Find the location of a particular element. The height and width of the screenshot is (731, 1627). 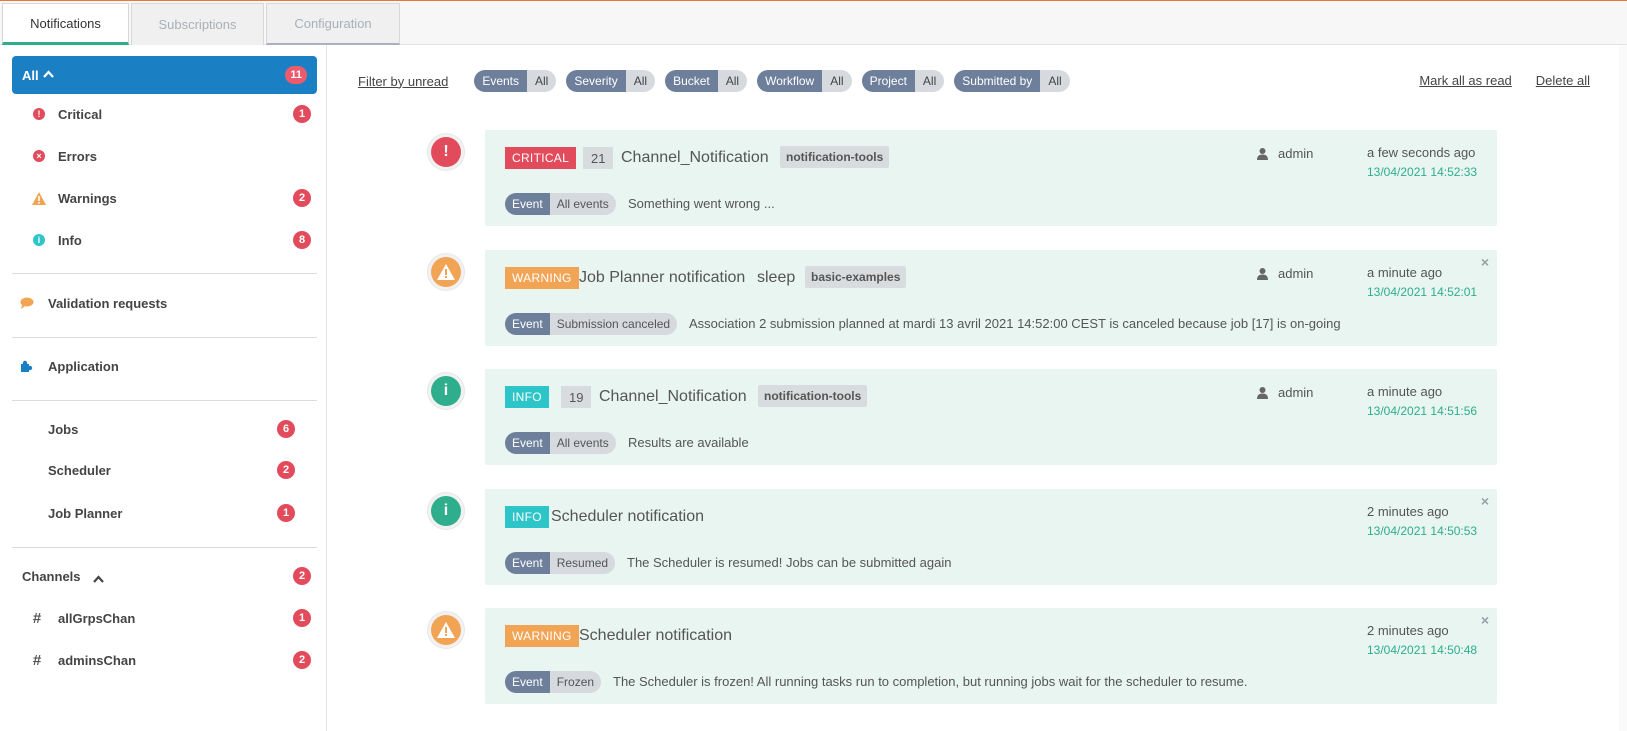

event-pill: Event Submission canceled is located at coordinates (591, 324).